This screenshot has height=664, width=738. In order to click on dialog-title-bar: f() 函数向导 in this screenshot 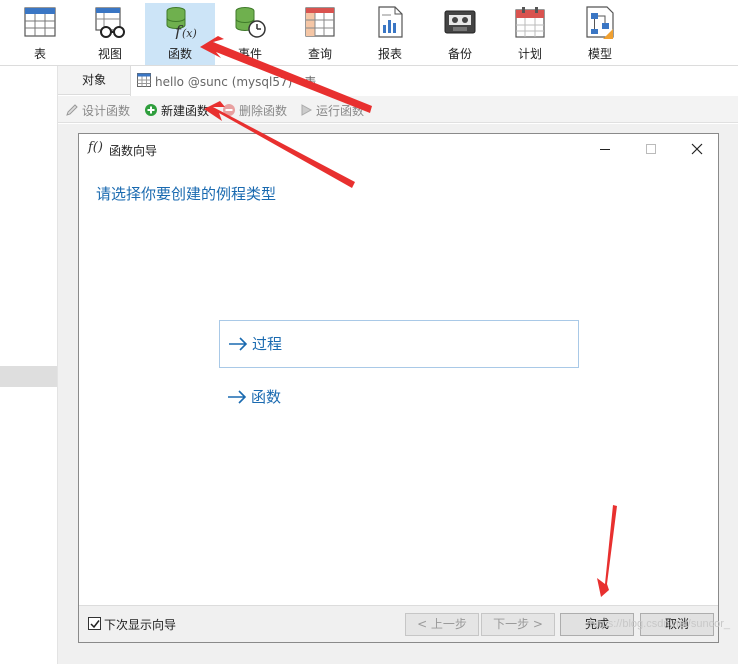, I will do `click(398, 149)`.